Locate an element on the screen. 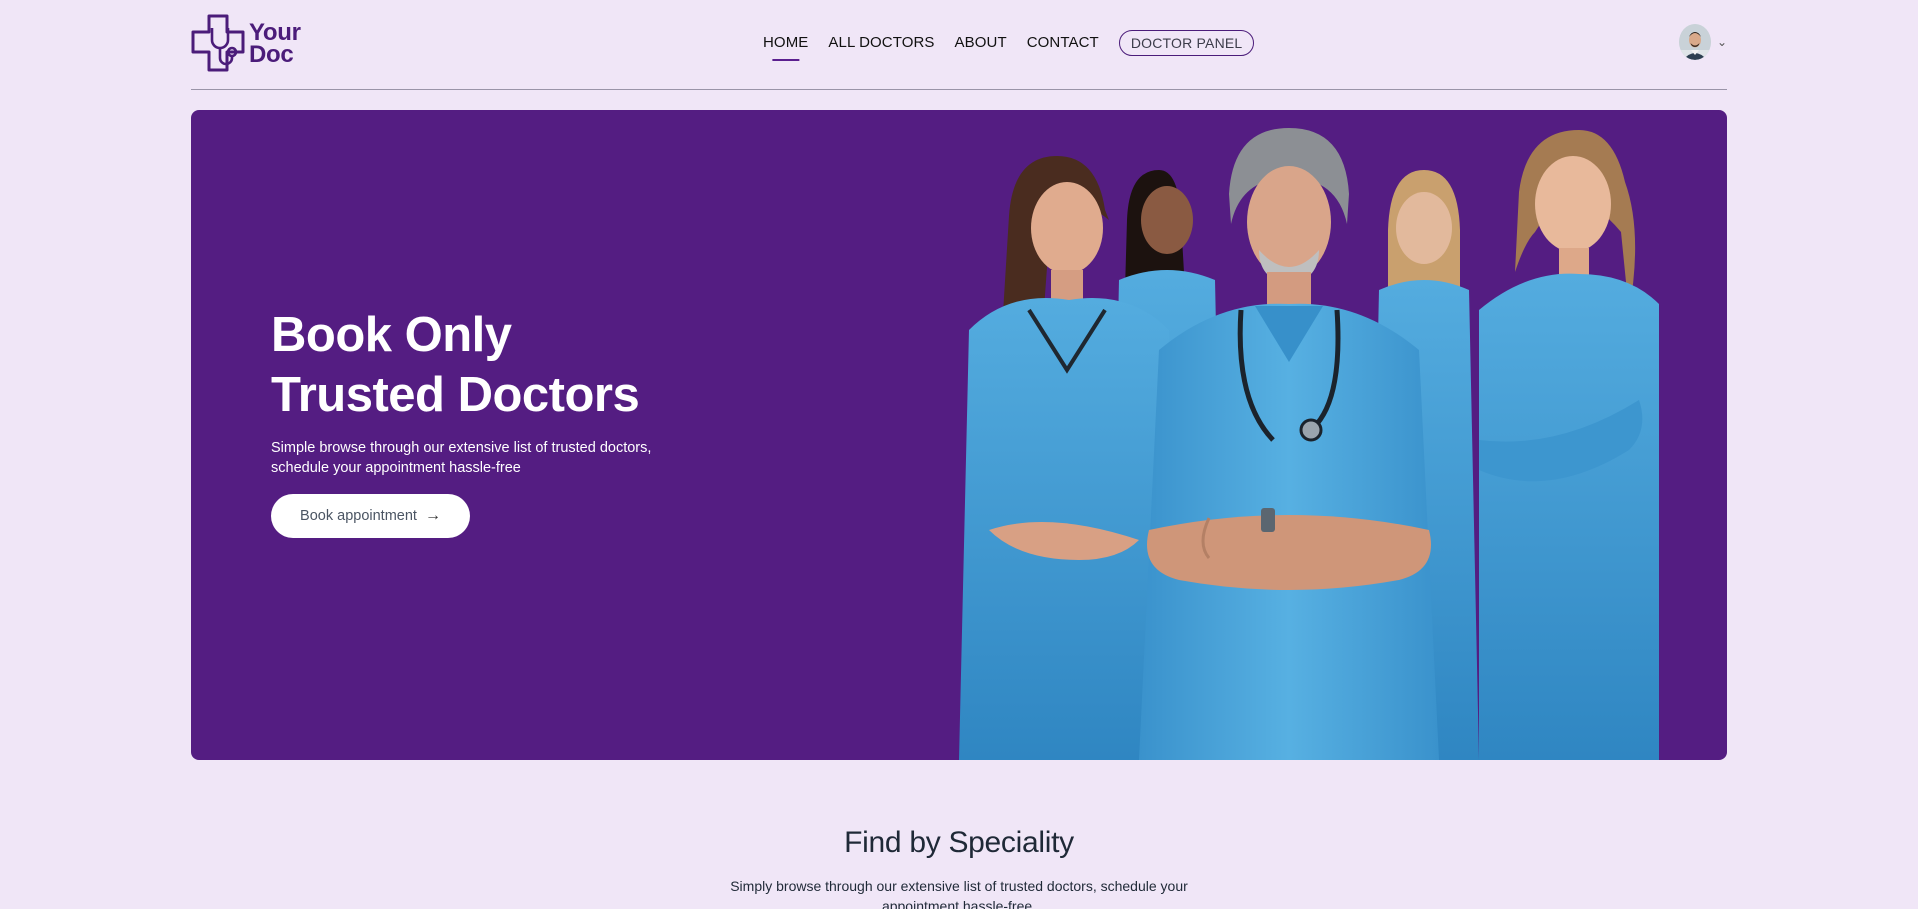 This screenshot has width=1918, height=909. medical-cross-stethoscope-icon is located at coordinates (218, 43).